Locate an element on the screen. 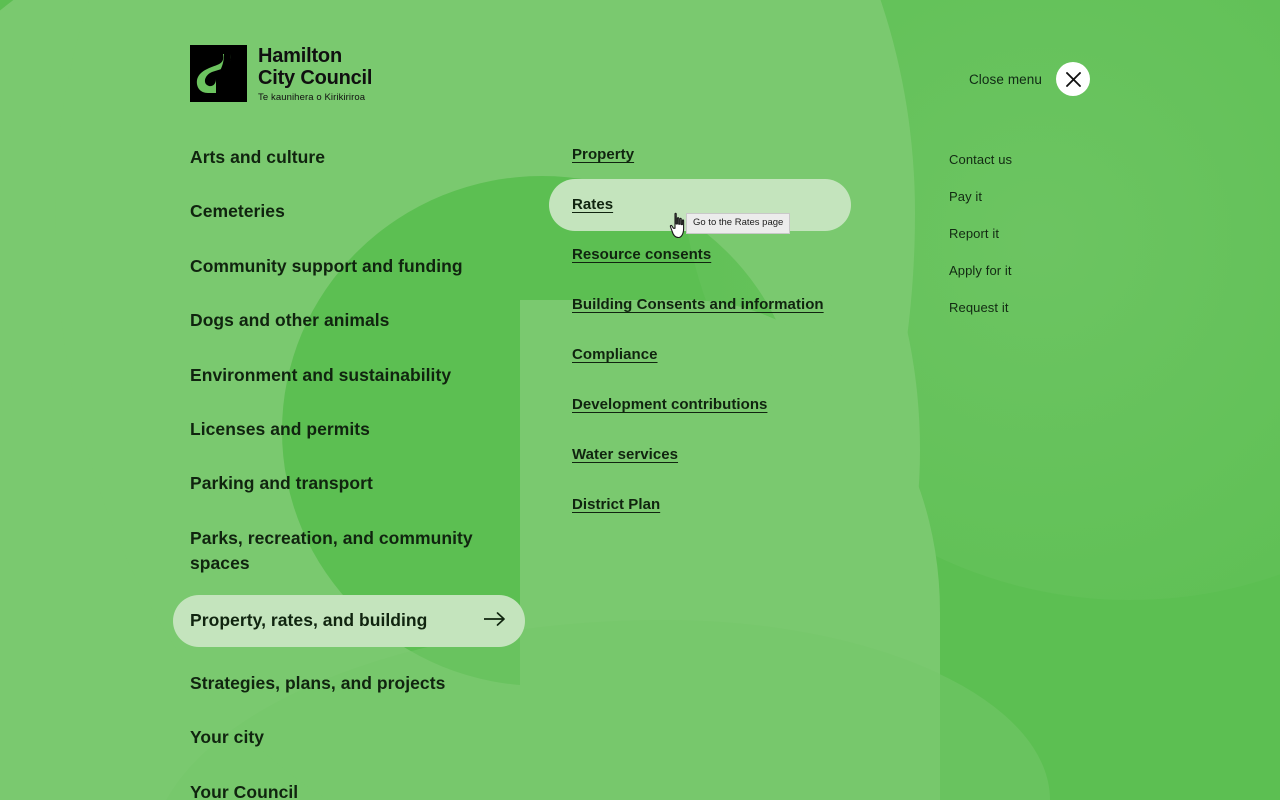 The image size is (1280, 800). hamilton-city-council-koru-logo-icon is located at coordinates (218, 74).